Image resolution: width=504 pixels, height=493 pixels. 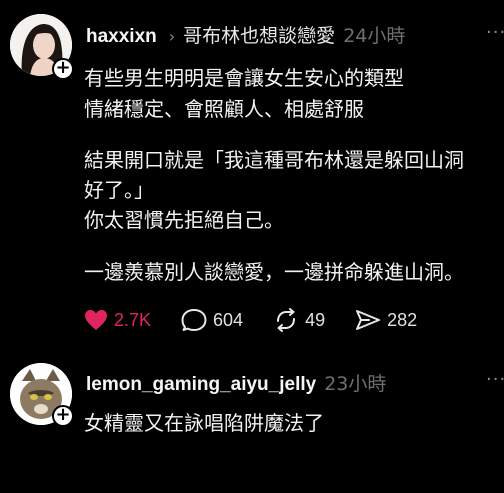 What do you see at coordinates (355, 384) in the screenshot?
I see `reply-time: 23小時` at bounding box center [355, 384].